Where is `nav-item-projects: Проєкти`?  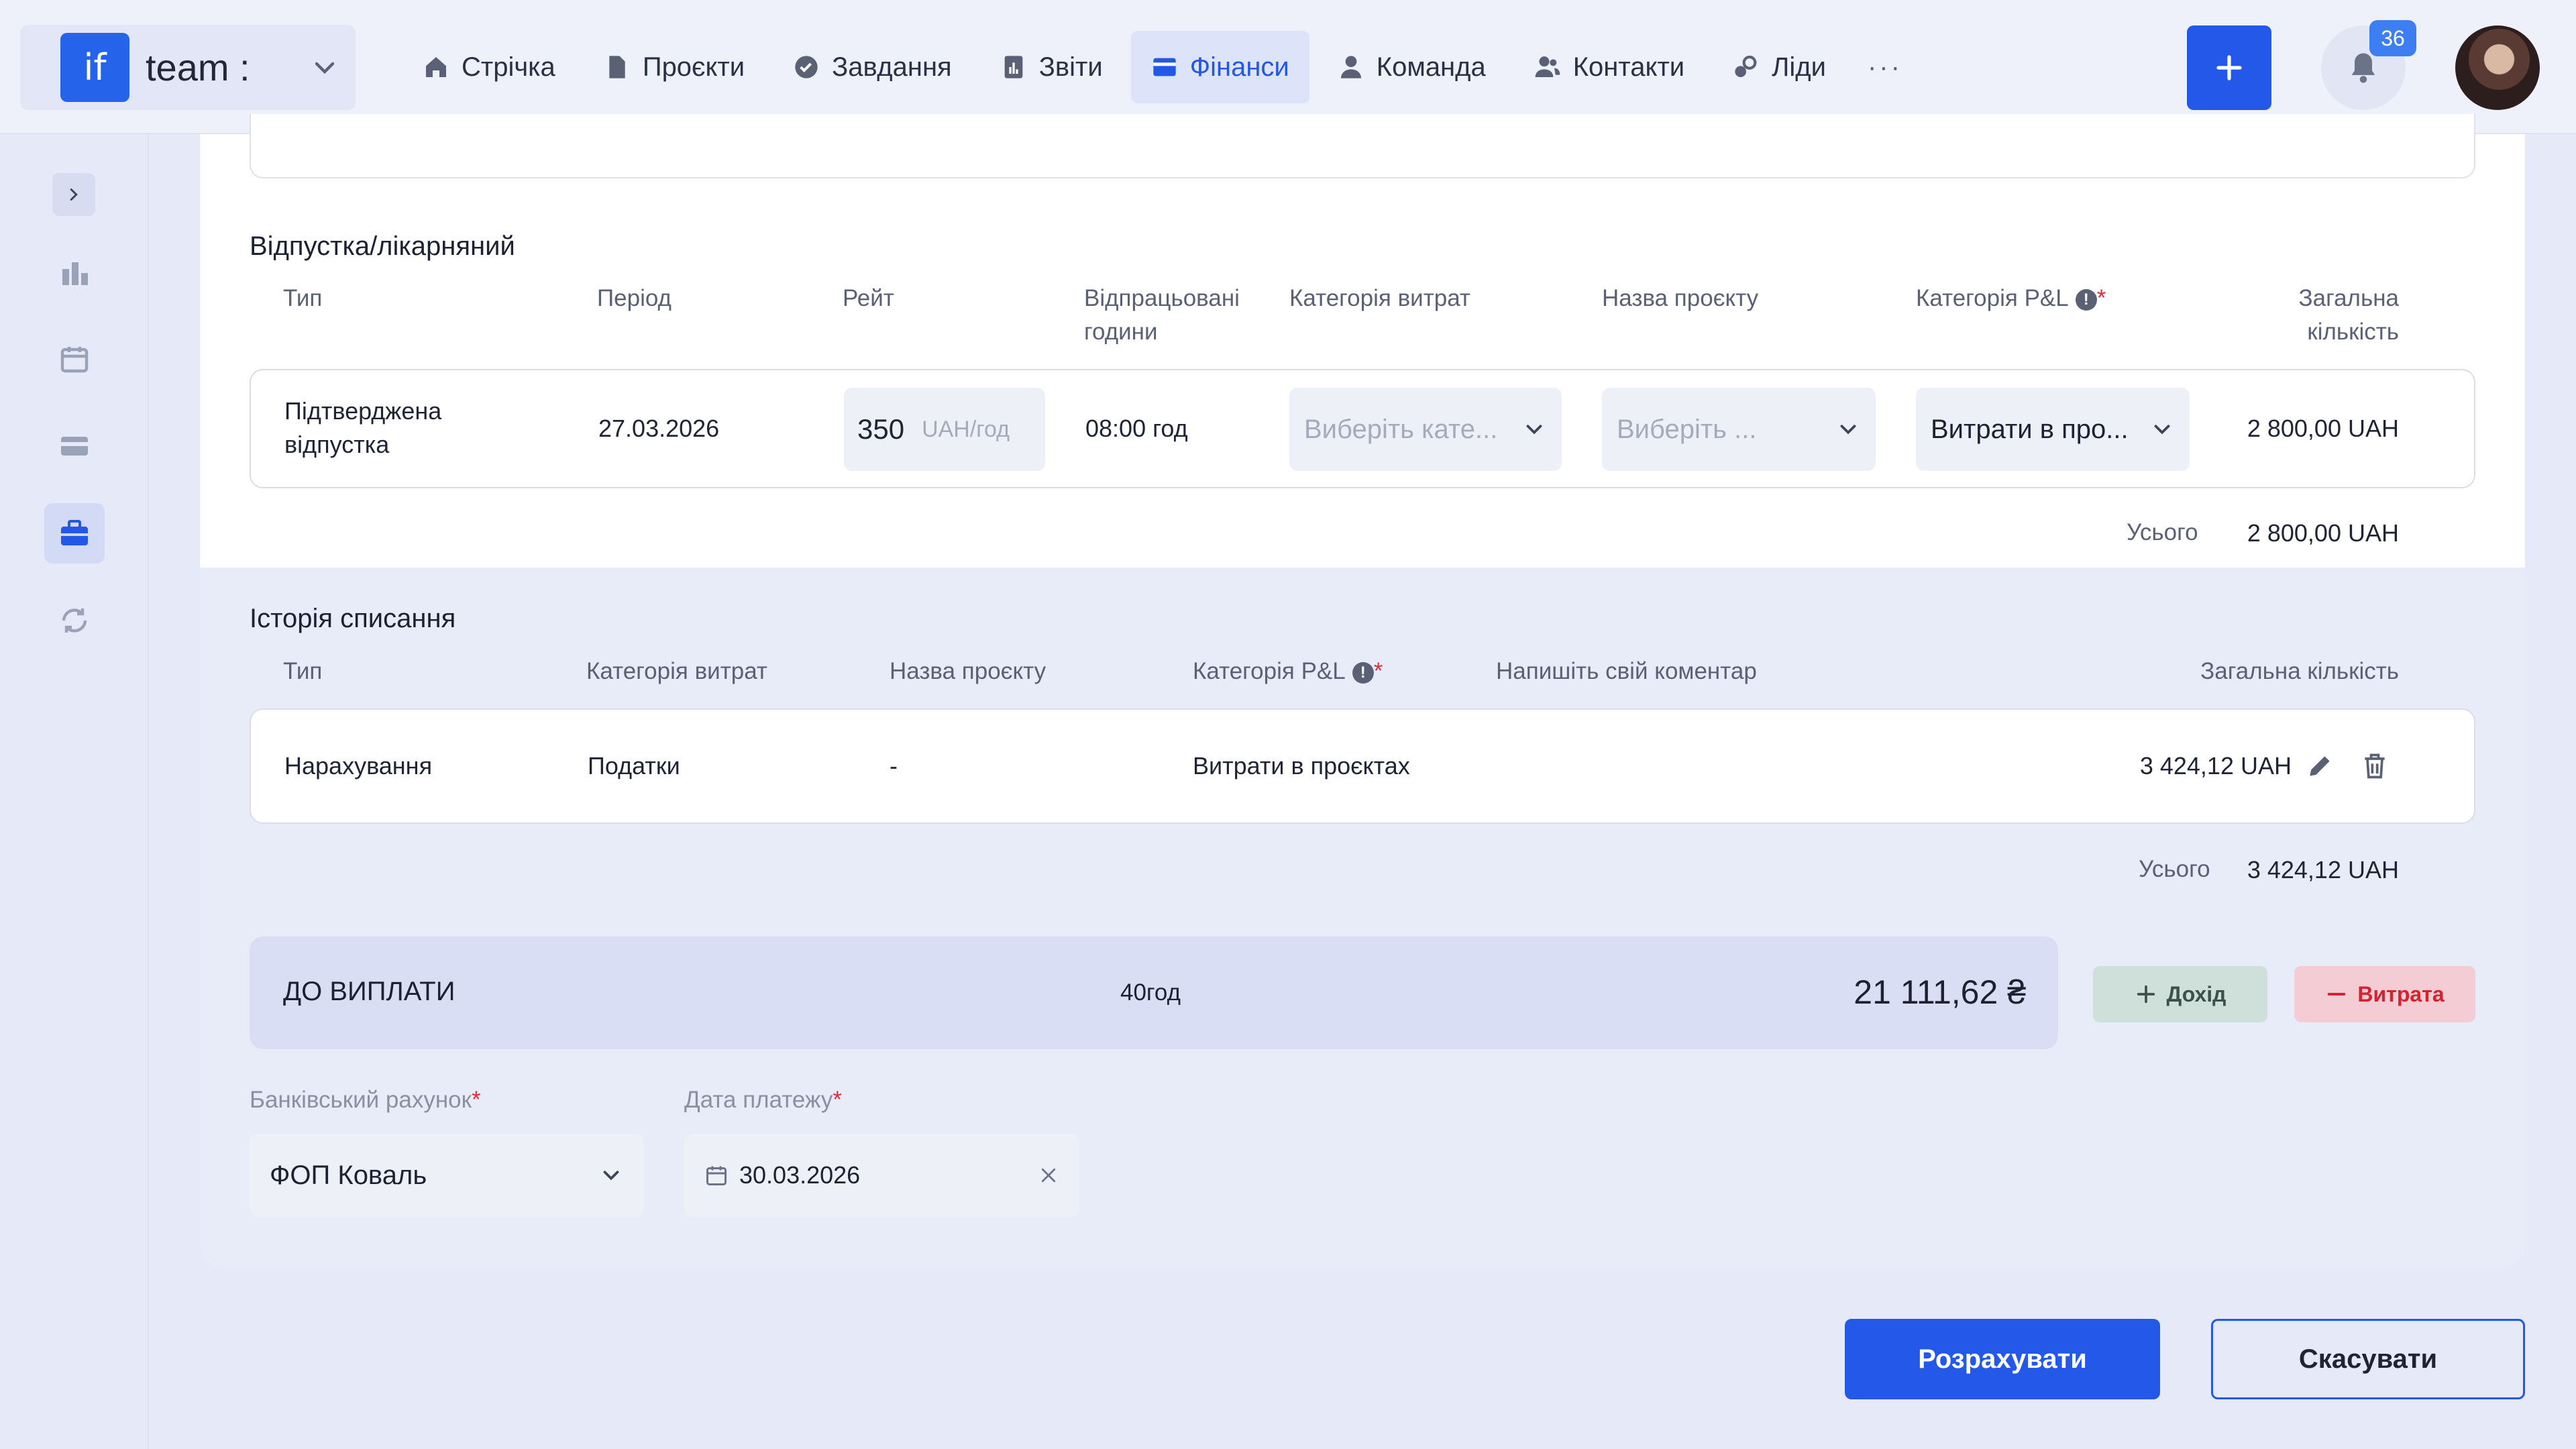 nav-item-projects: Проєкти is located at coordinates (674, 67).